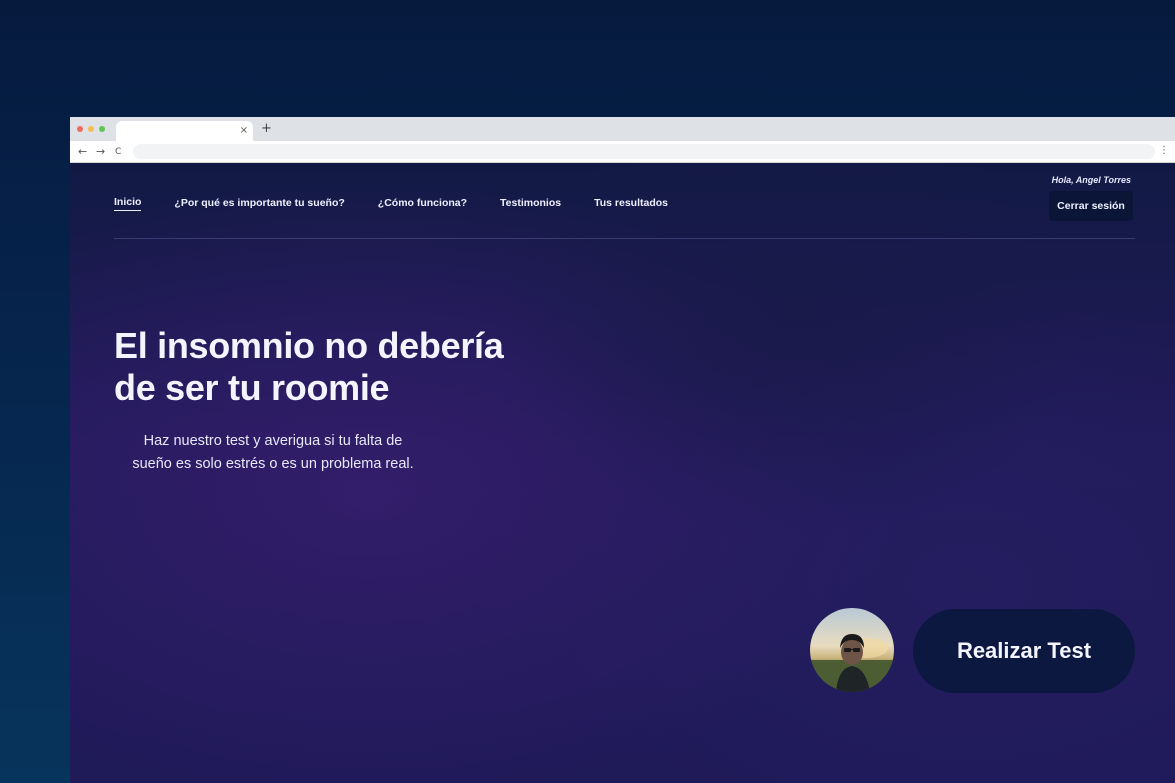 Image resolution: width=1175 pixels, height=783 pixels. I want to click on reload-icon: C, so click(118, 152).